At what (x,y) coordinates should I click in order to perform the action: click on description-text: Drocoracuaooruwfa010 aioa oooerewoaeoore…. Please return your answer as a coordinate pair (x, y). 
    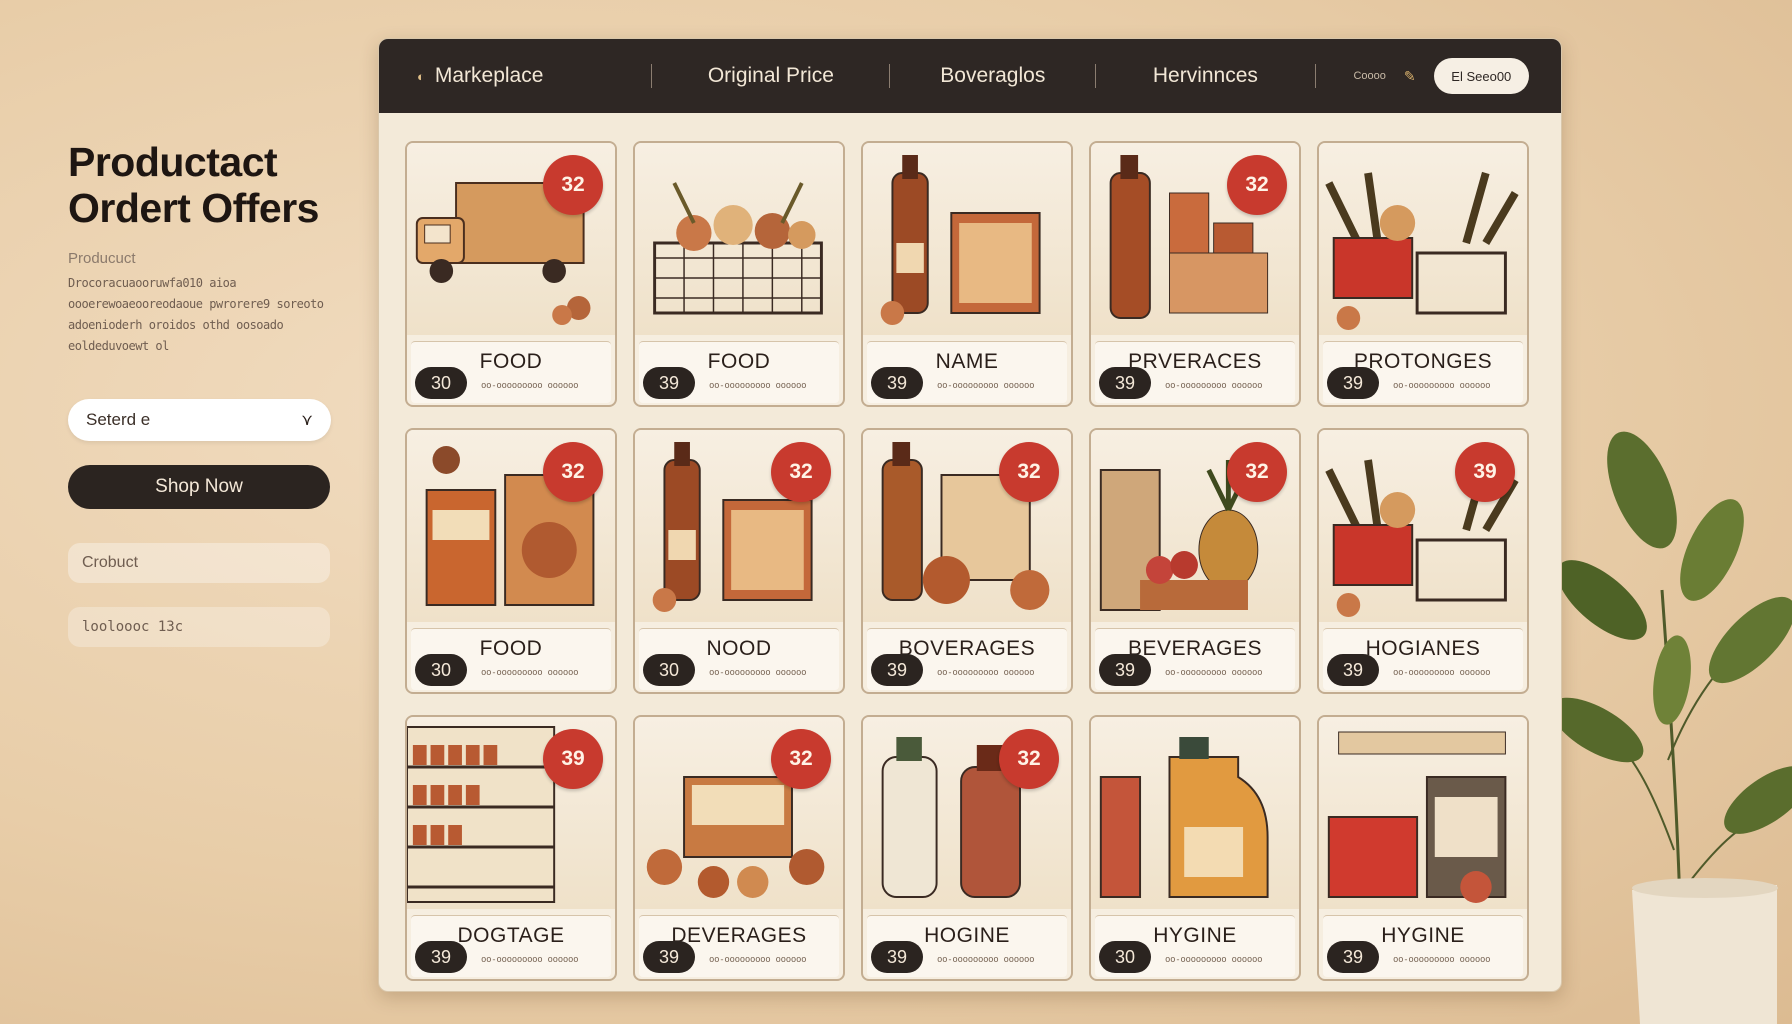
    Looking at the image, I should click on (196, 314).